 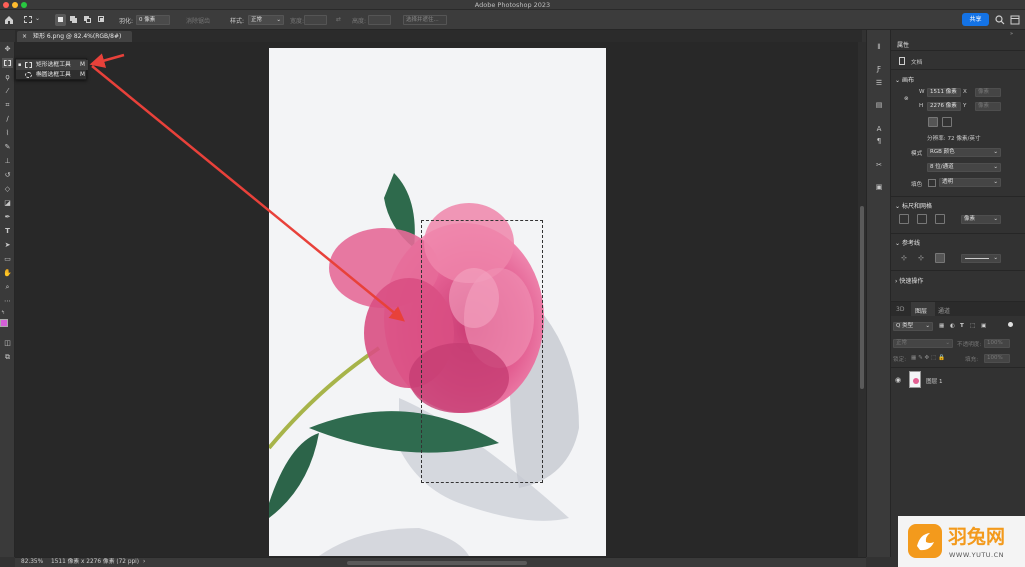 What do you see at coordinates (7, 203) in the screenshot?
I see `gradient-tool-icon: ◪` at bounding box center [7, 203].